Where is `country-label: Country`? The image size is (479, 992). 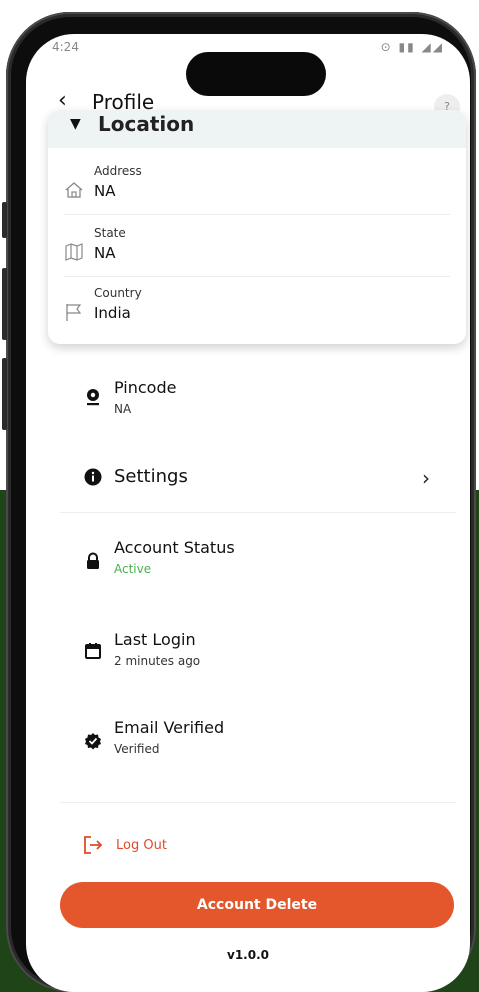
country-label: Country is located at coordinates (118, 293).